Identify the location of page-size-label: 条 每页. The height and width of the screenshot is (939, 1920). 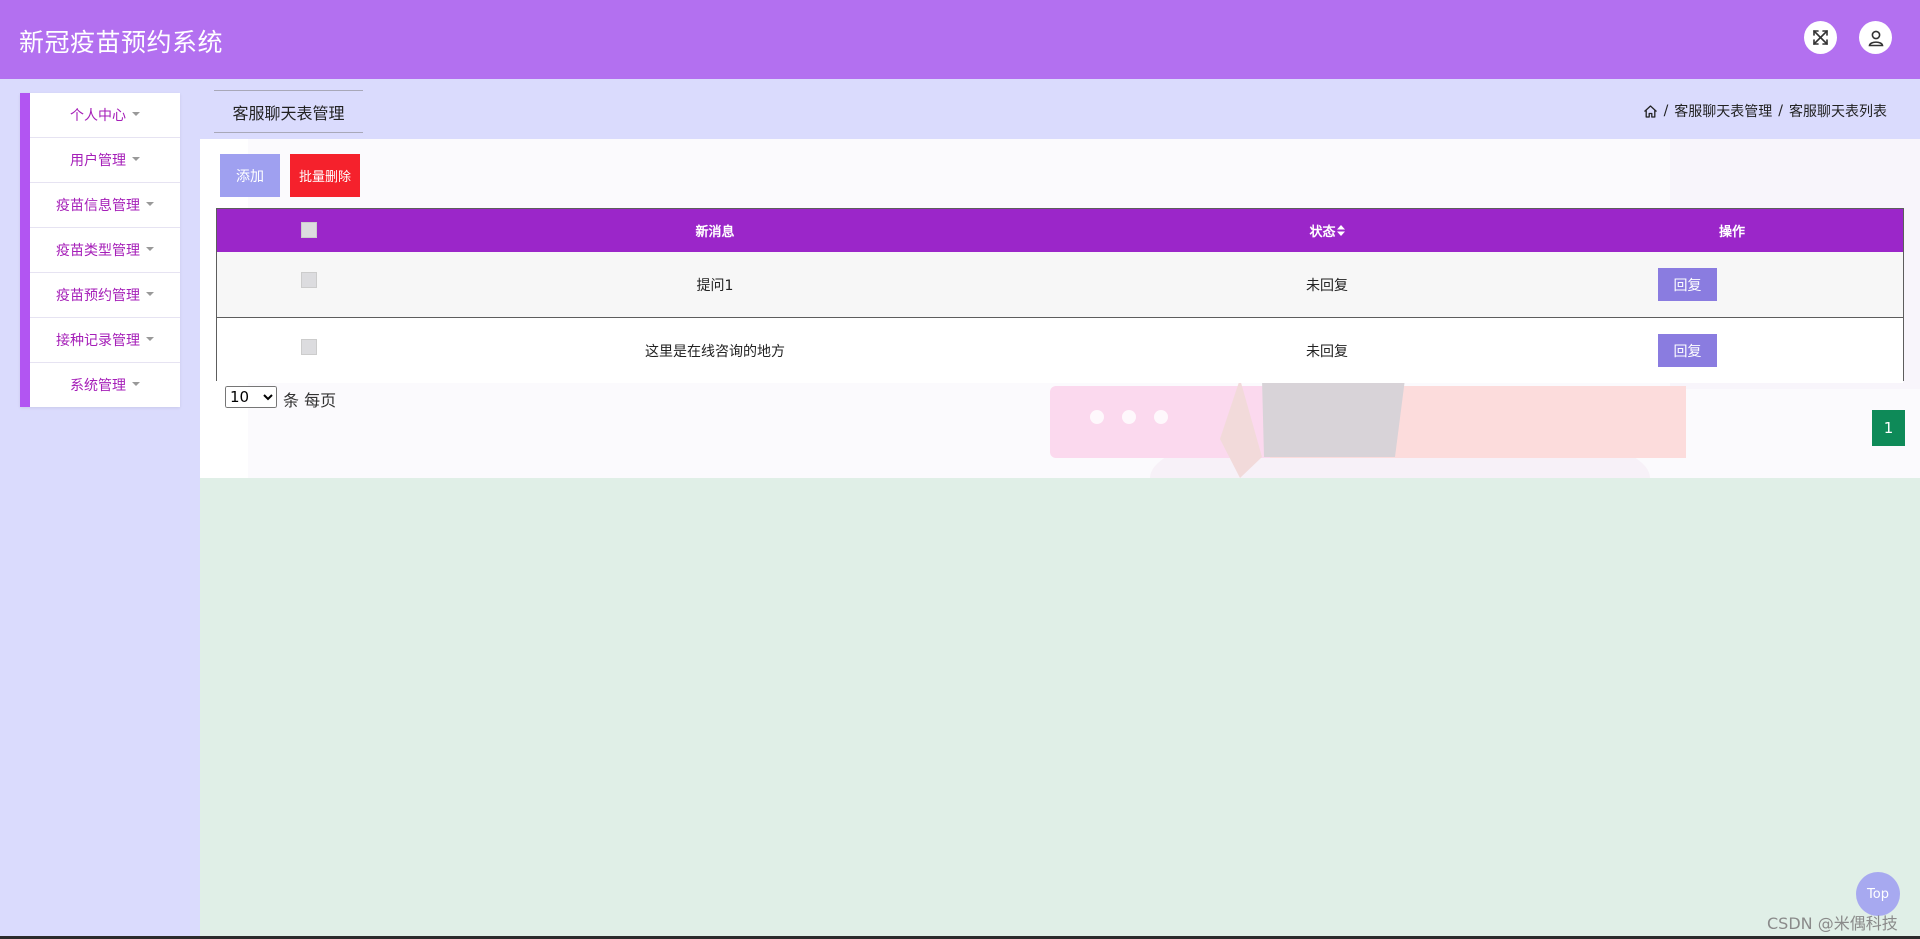
(310, 400).